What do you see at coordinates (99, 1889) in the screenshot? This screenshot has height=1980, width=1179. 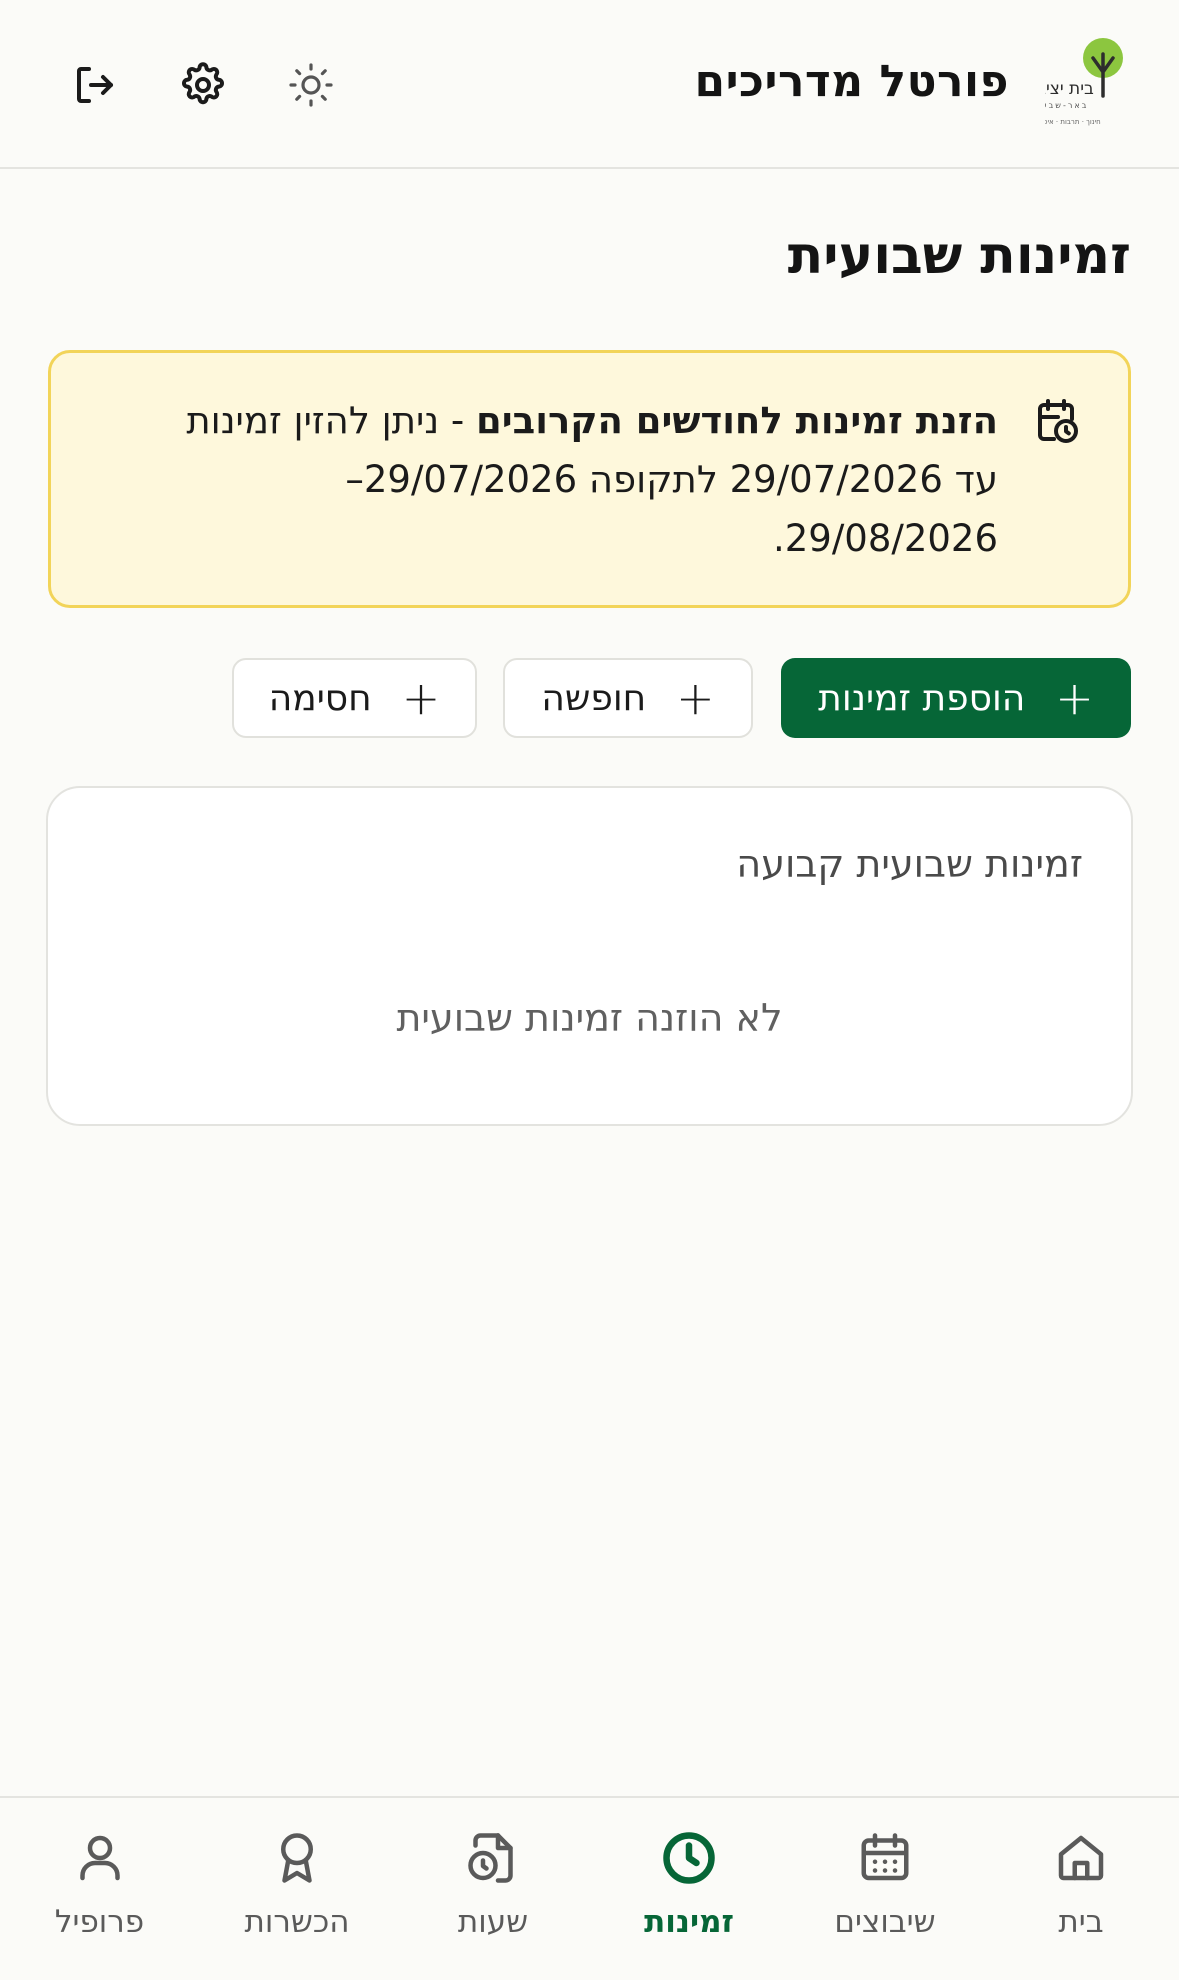 I see `nav-item-profile: פרופיל` at bounding box center [99, 1889].